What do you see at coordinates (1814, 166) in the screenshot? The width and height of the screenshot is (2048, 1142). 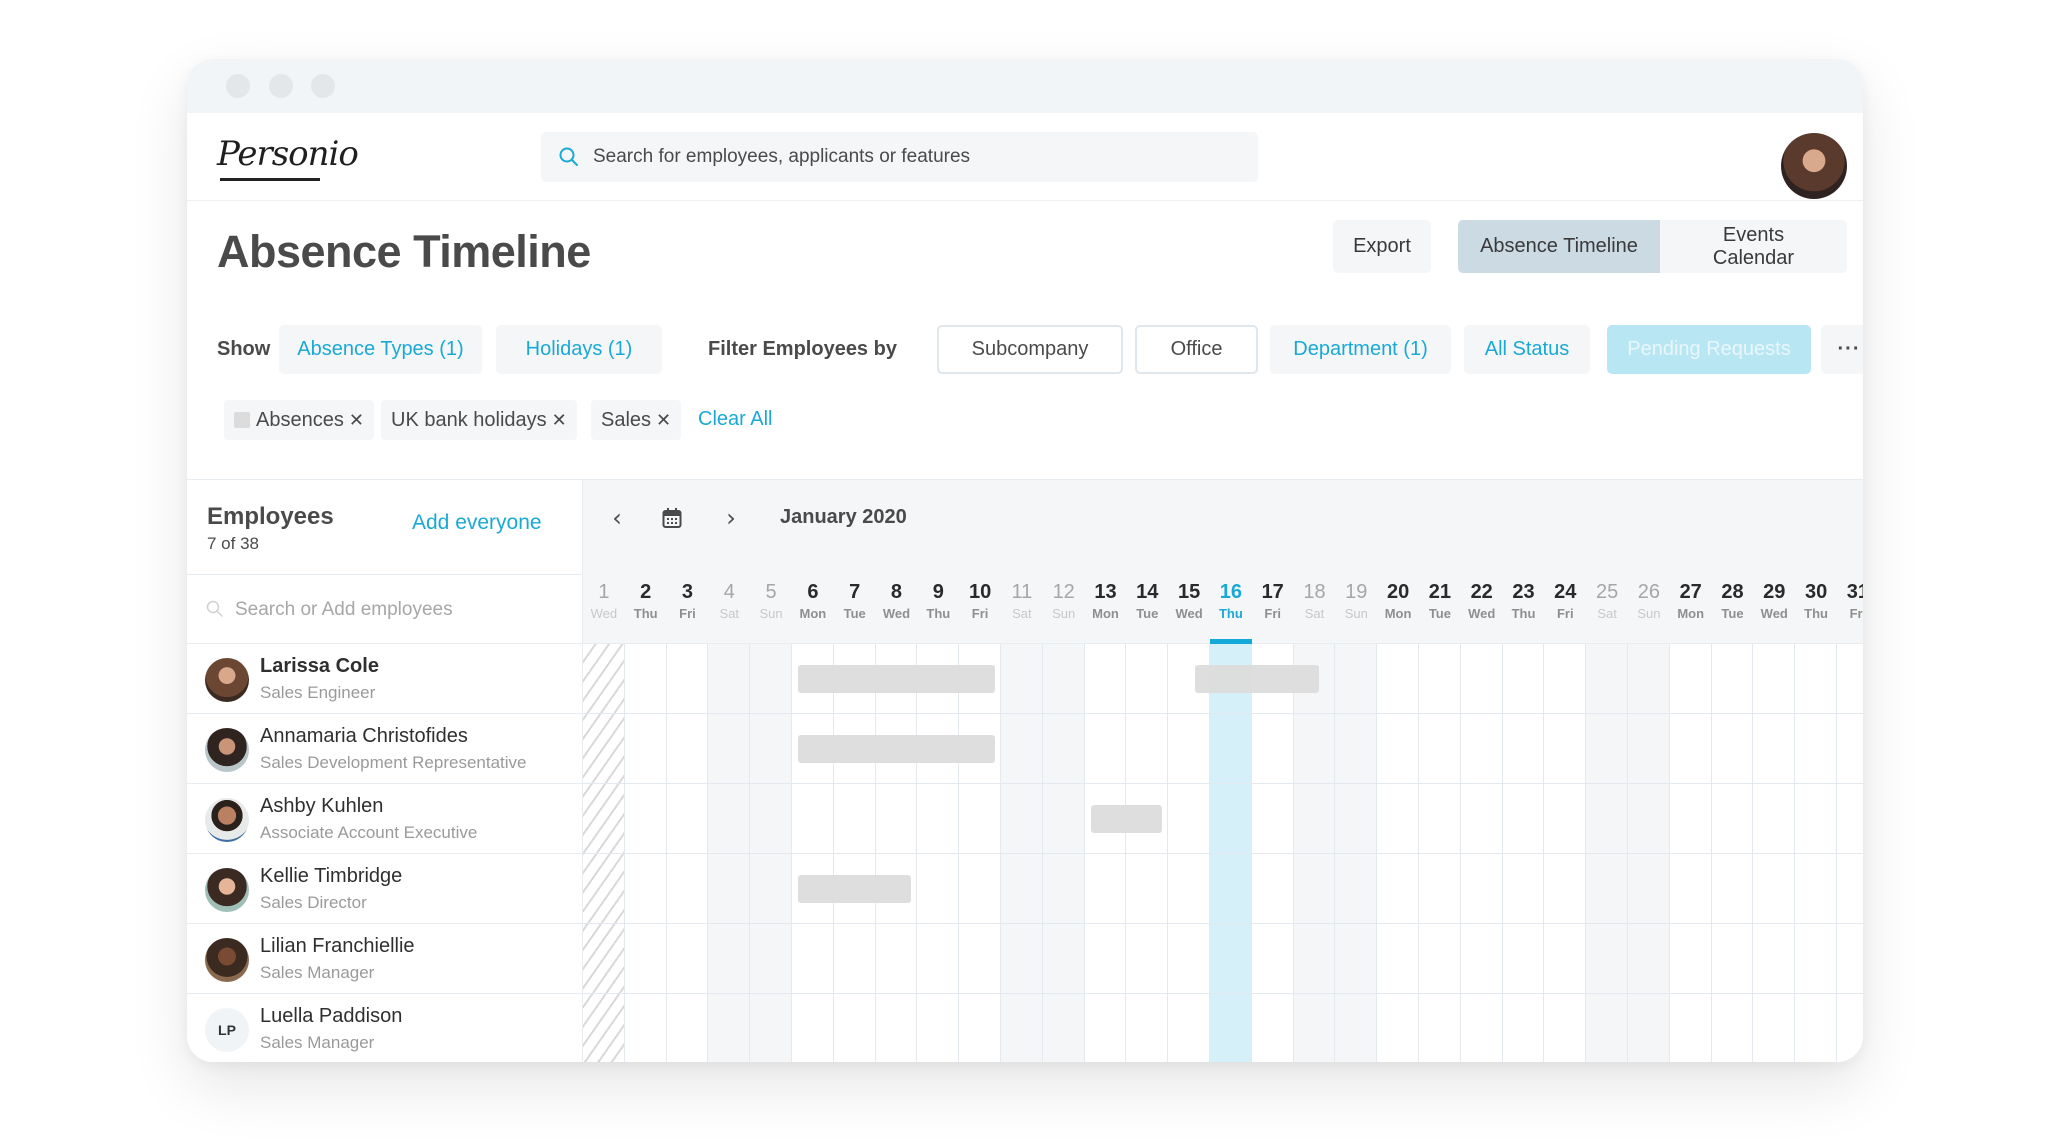 I see `user-avatar` at bounding box center [1814, 166].